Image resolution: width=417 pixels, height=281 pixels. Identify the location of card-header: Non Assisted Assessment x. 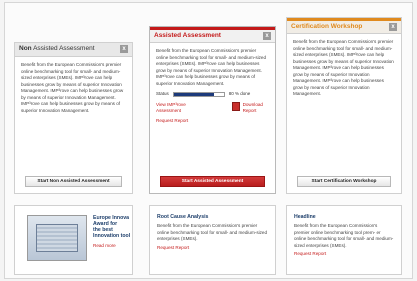
(73, 50).